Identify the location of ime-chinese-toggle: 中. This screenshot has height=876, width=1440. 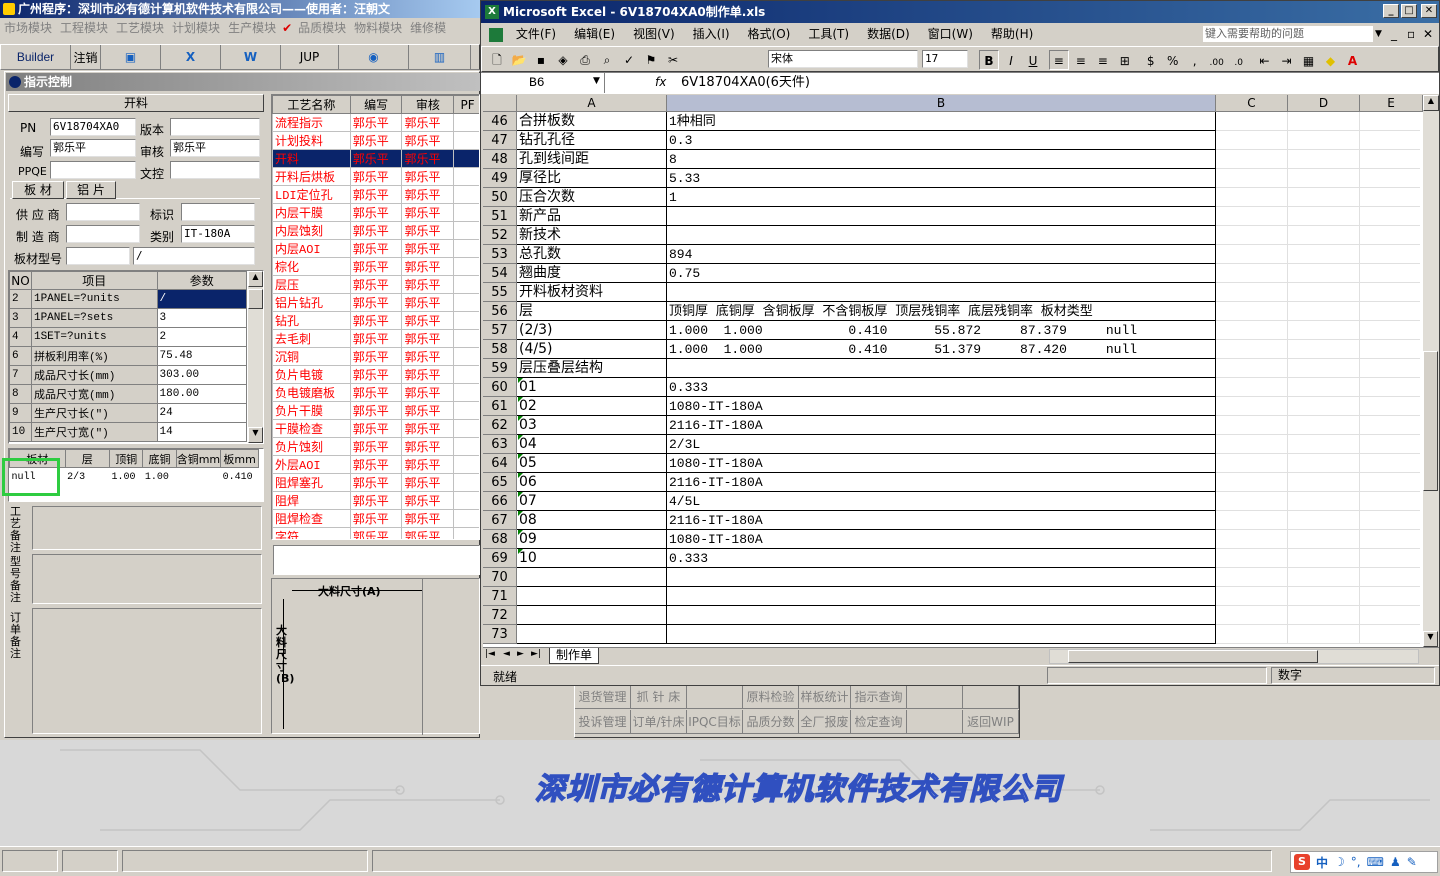
(1322, 862).